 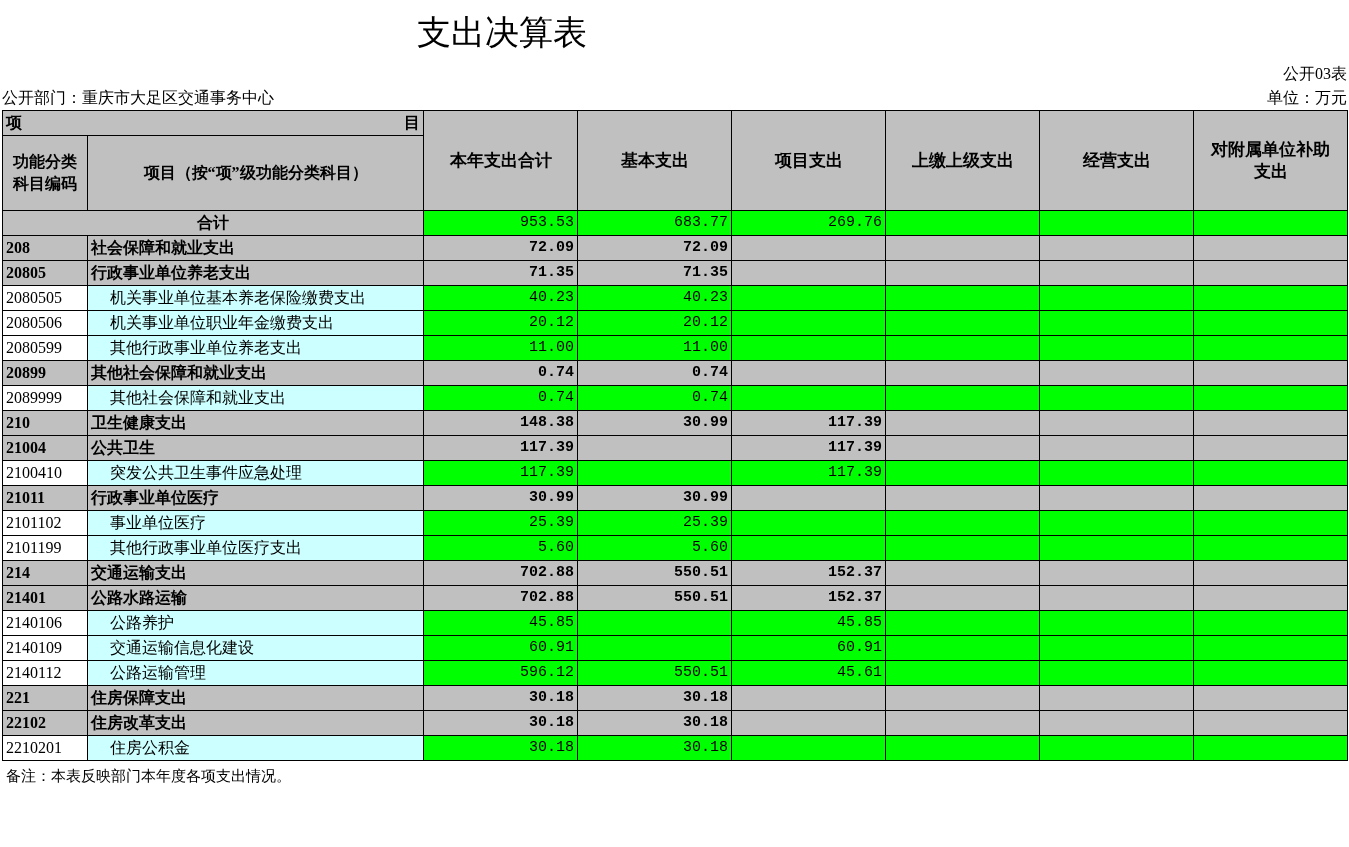 I want to click on code-cell: 221, so click(x=45, y=698).